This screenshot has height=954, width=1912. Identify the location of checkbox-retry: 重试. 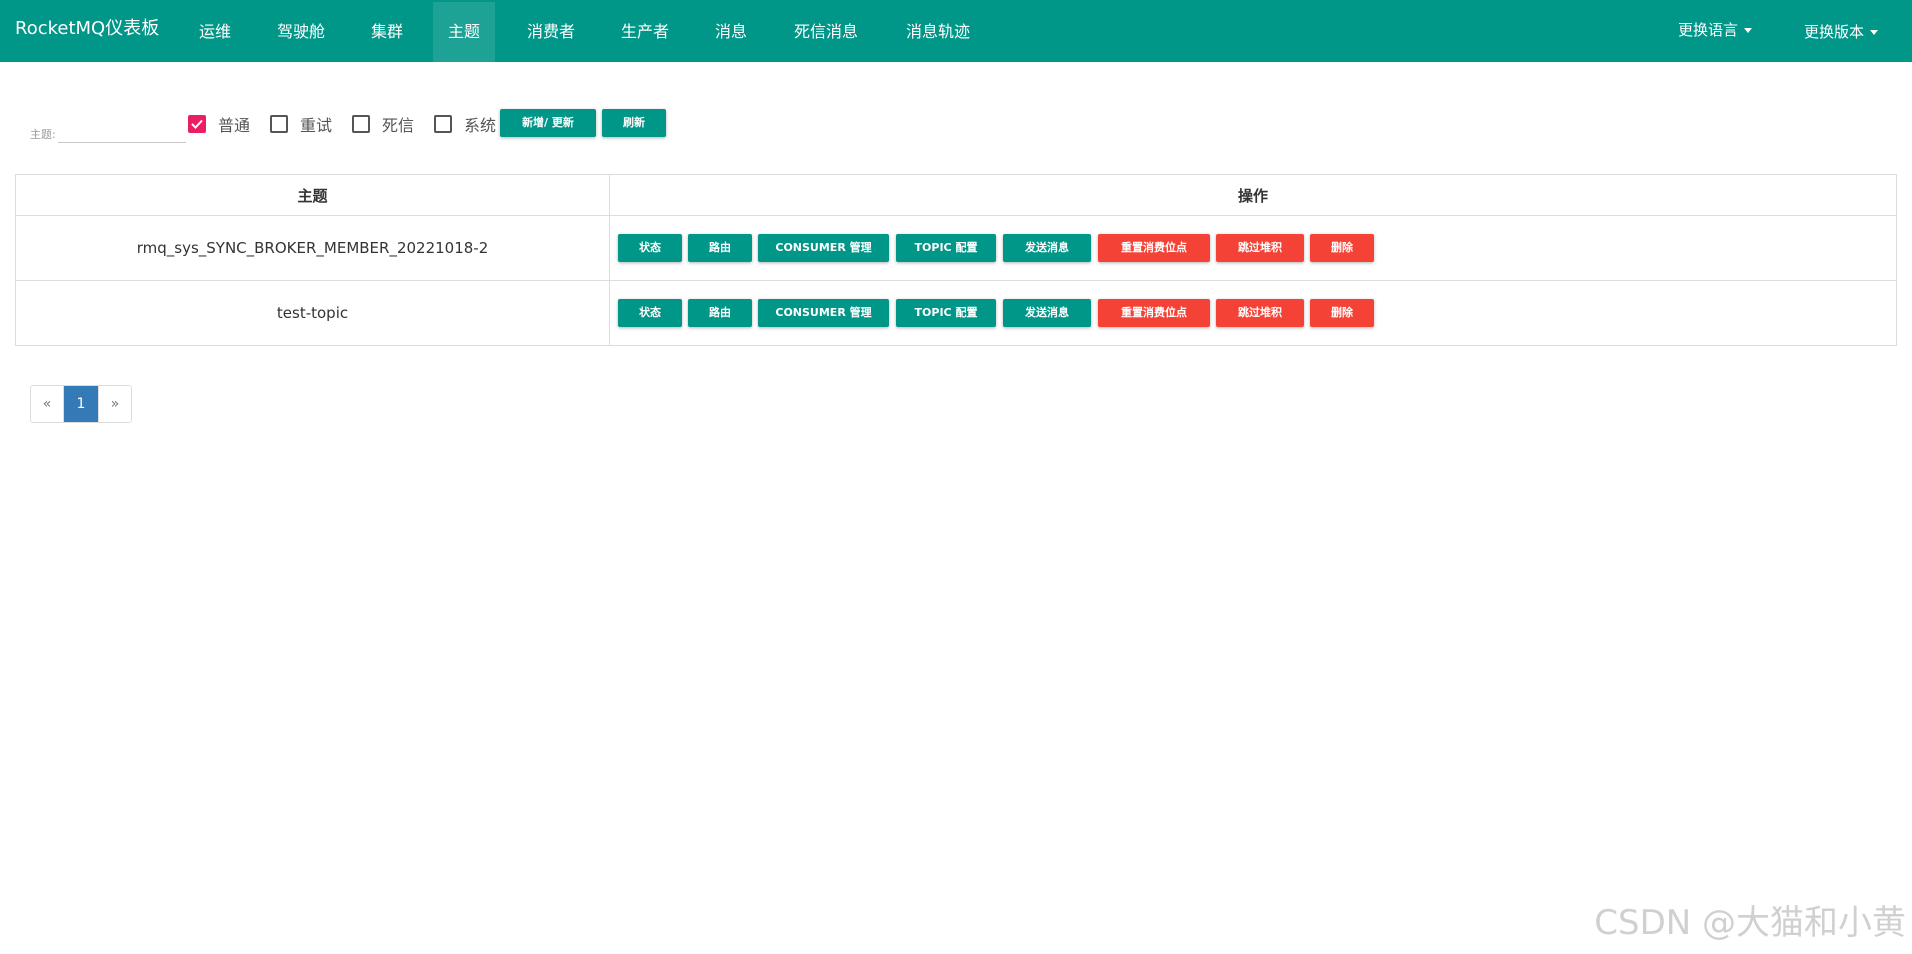
(301, 124).